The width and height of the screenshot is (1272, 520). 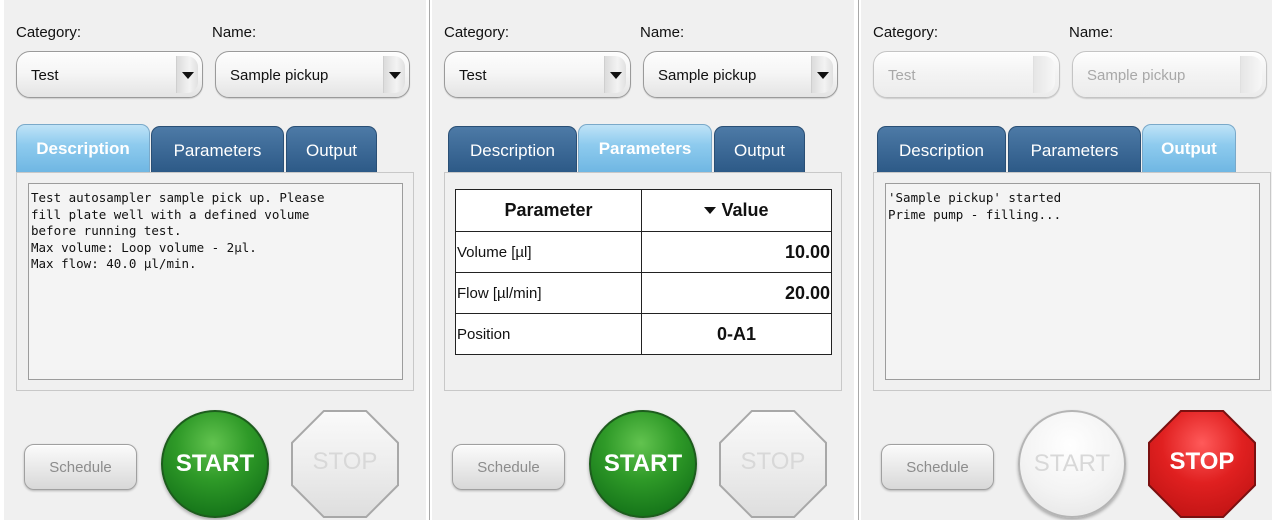 I want to click on param-name: Position, so click(x=548, y=334).